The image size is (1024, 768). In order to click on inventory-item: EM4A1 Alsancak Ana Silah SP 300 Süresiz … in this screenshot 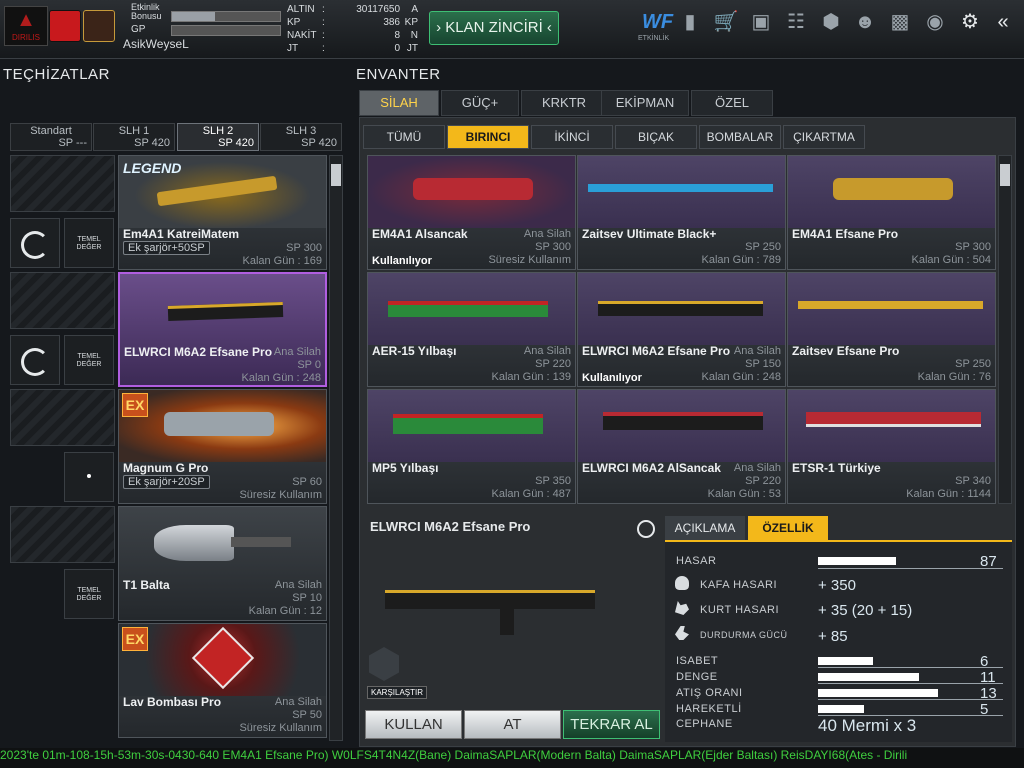, I will do `click(471, 212)`.